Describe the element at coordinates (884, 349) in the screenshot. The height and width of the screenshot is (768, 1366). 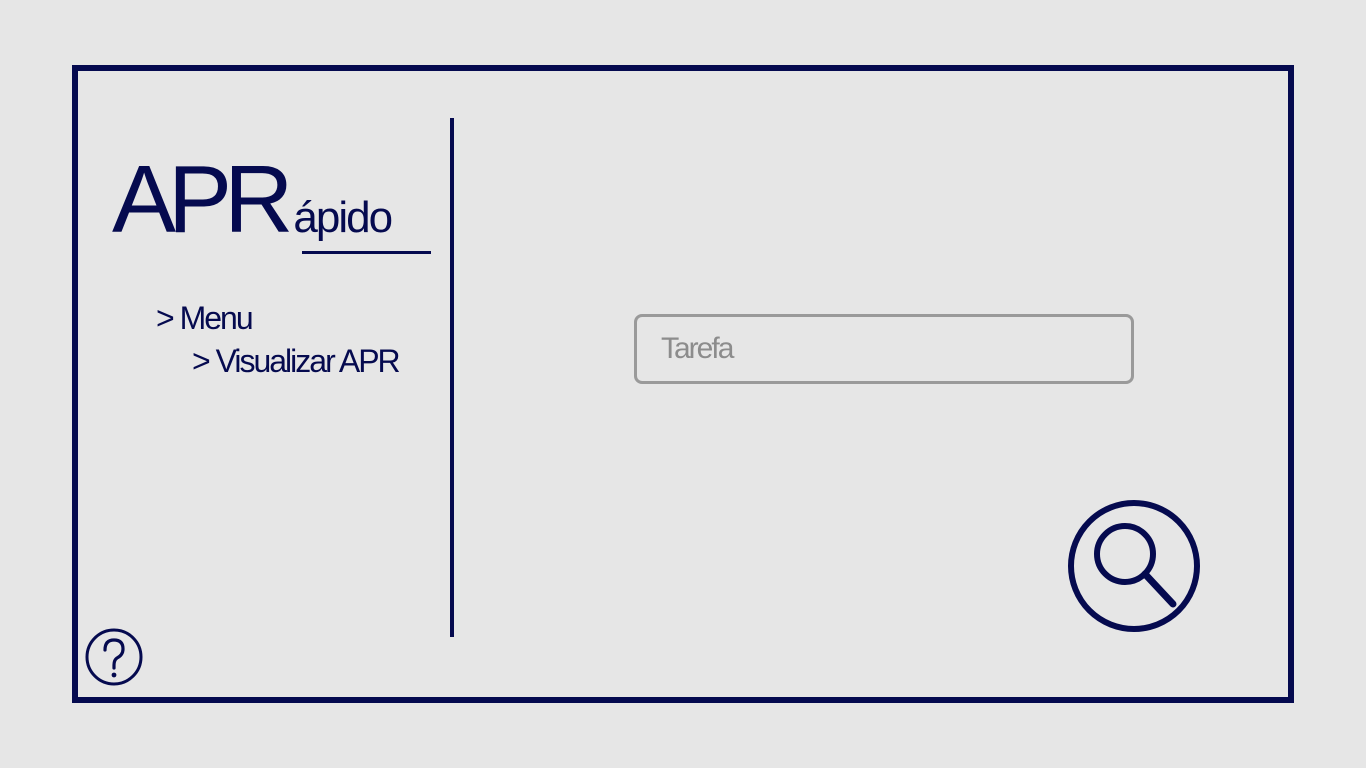
I see `tarefa-search-input` at that location.